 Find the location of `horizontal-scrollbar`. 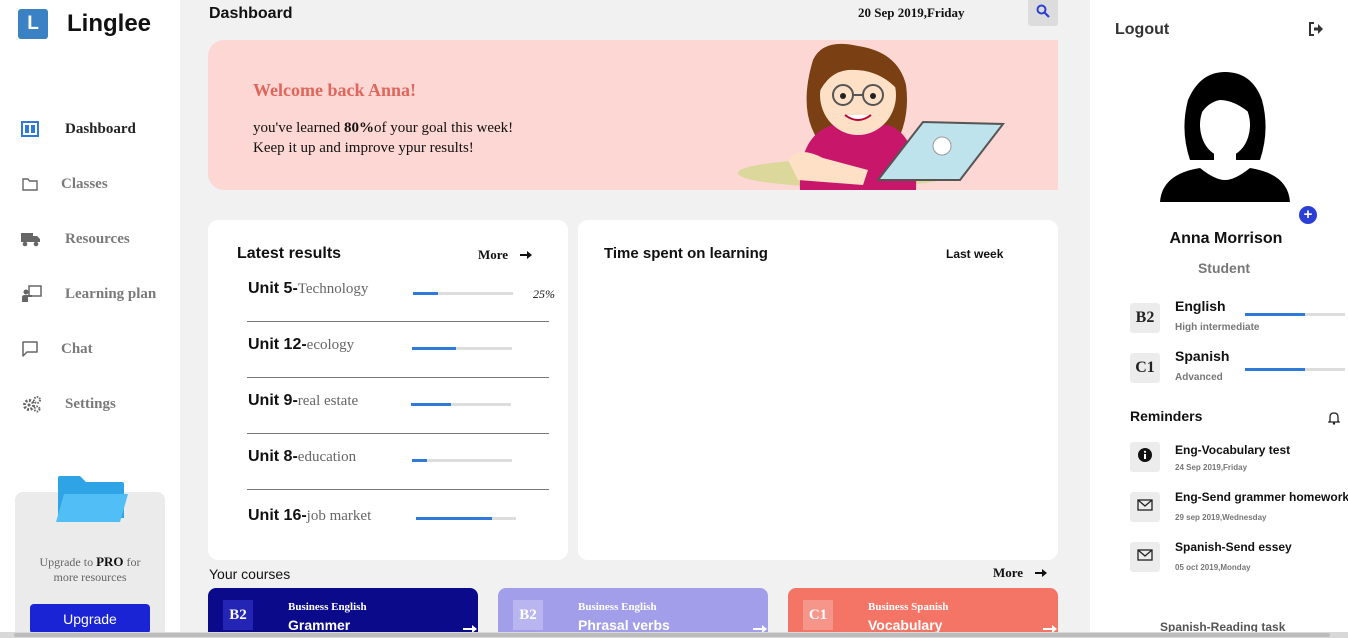

horizontal-scrollbar is located at coordinates (674, 635).